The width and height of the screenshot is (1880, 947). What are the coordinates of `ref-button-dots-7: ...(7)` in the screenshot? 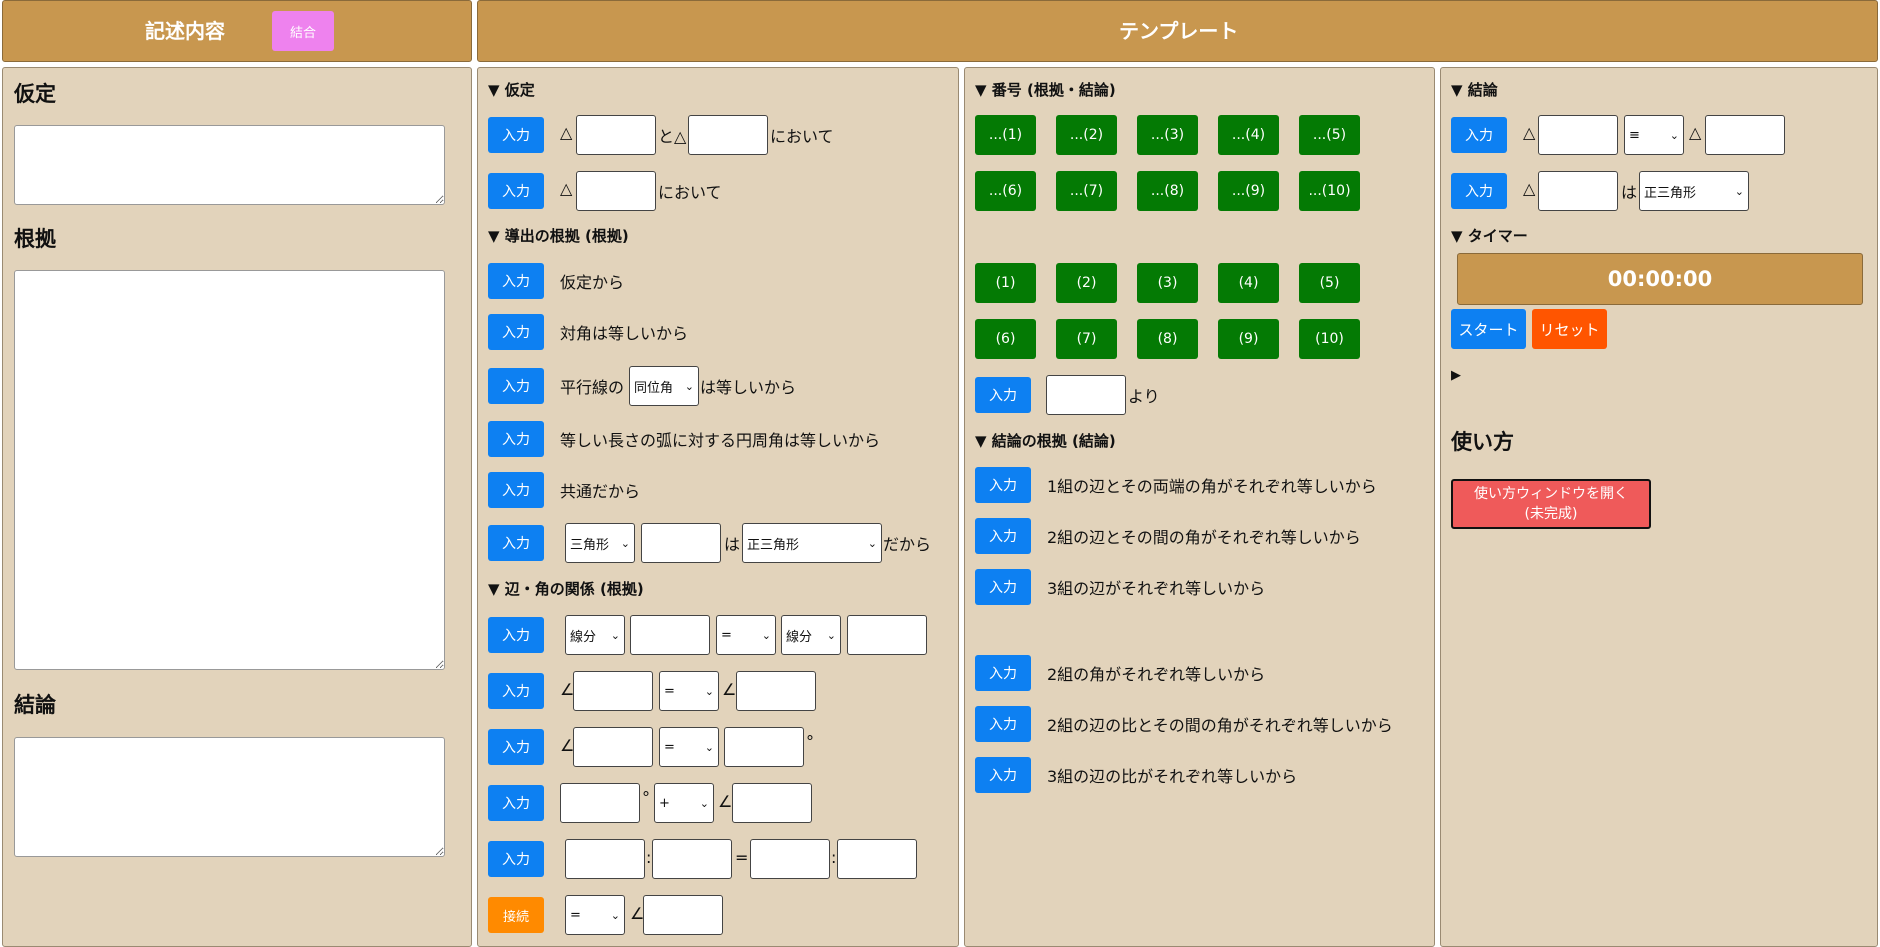 It's located at (1086, 191).